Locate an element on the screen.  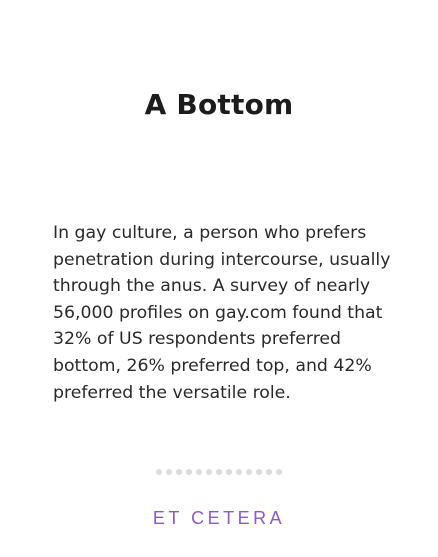
term-title: A Bottom is located at coordinates (219, 104).